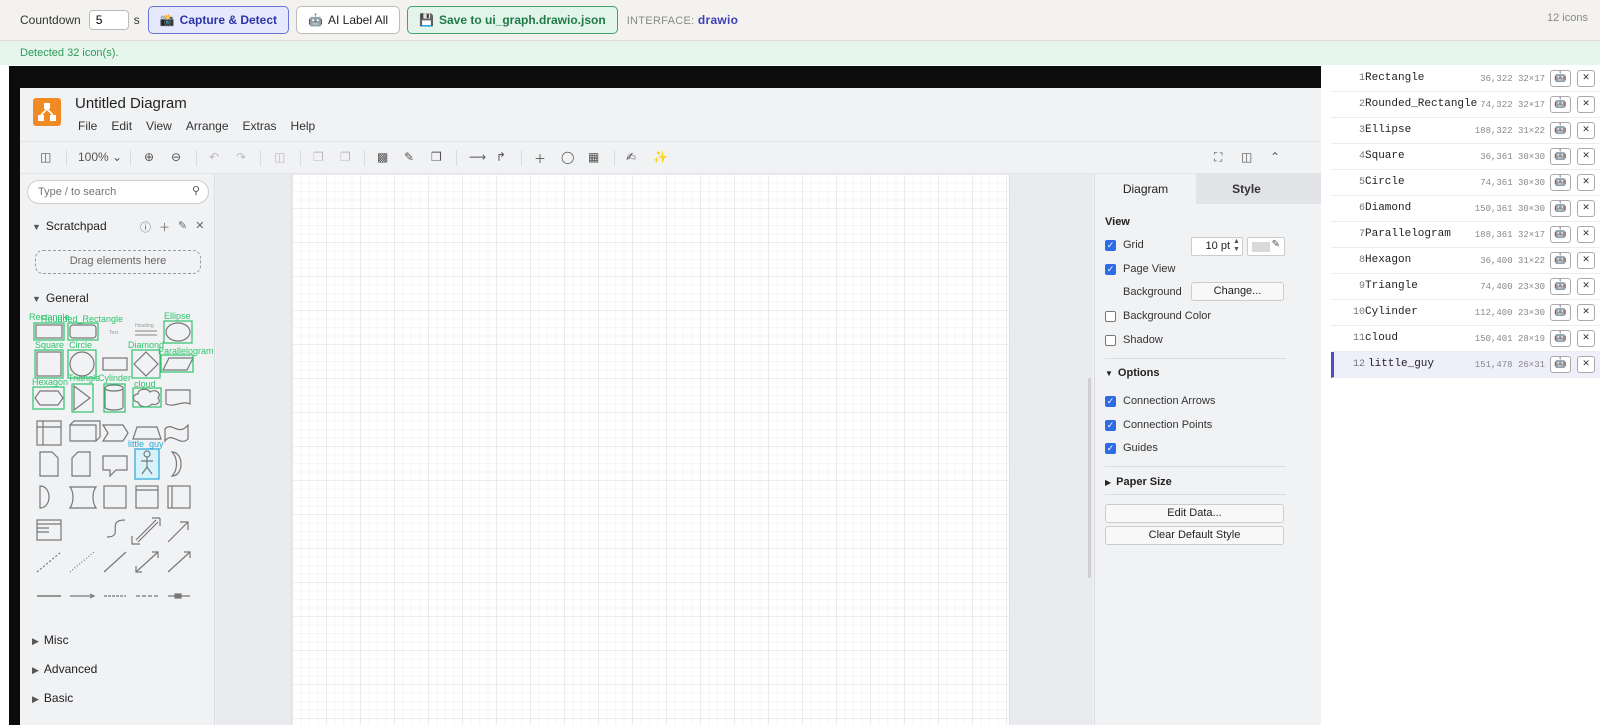 Image resolution: width=1600 pixels, height=725 pixels. I want to click on sidebar-toggle-icon: ◫, so click(45, 157).